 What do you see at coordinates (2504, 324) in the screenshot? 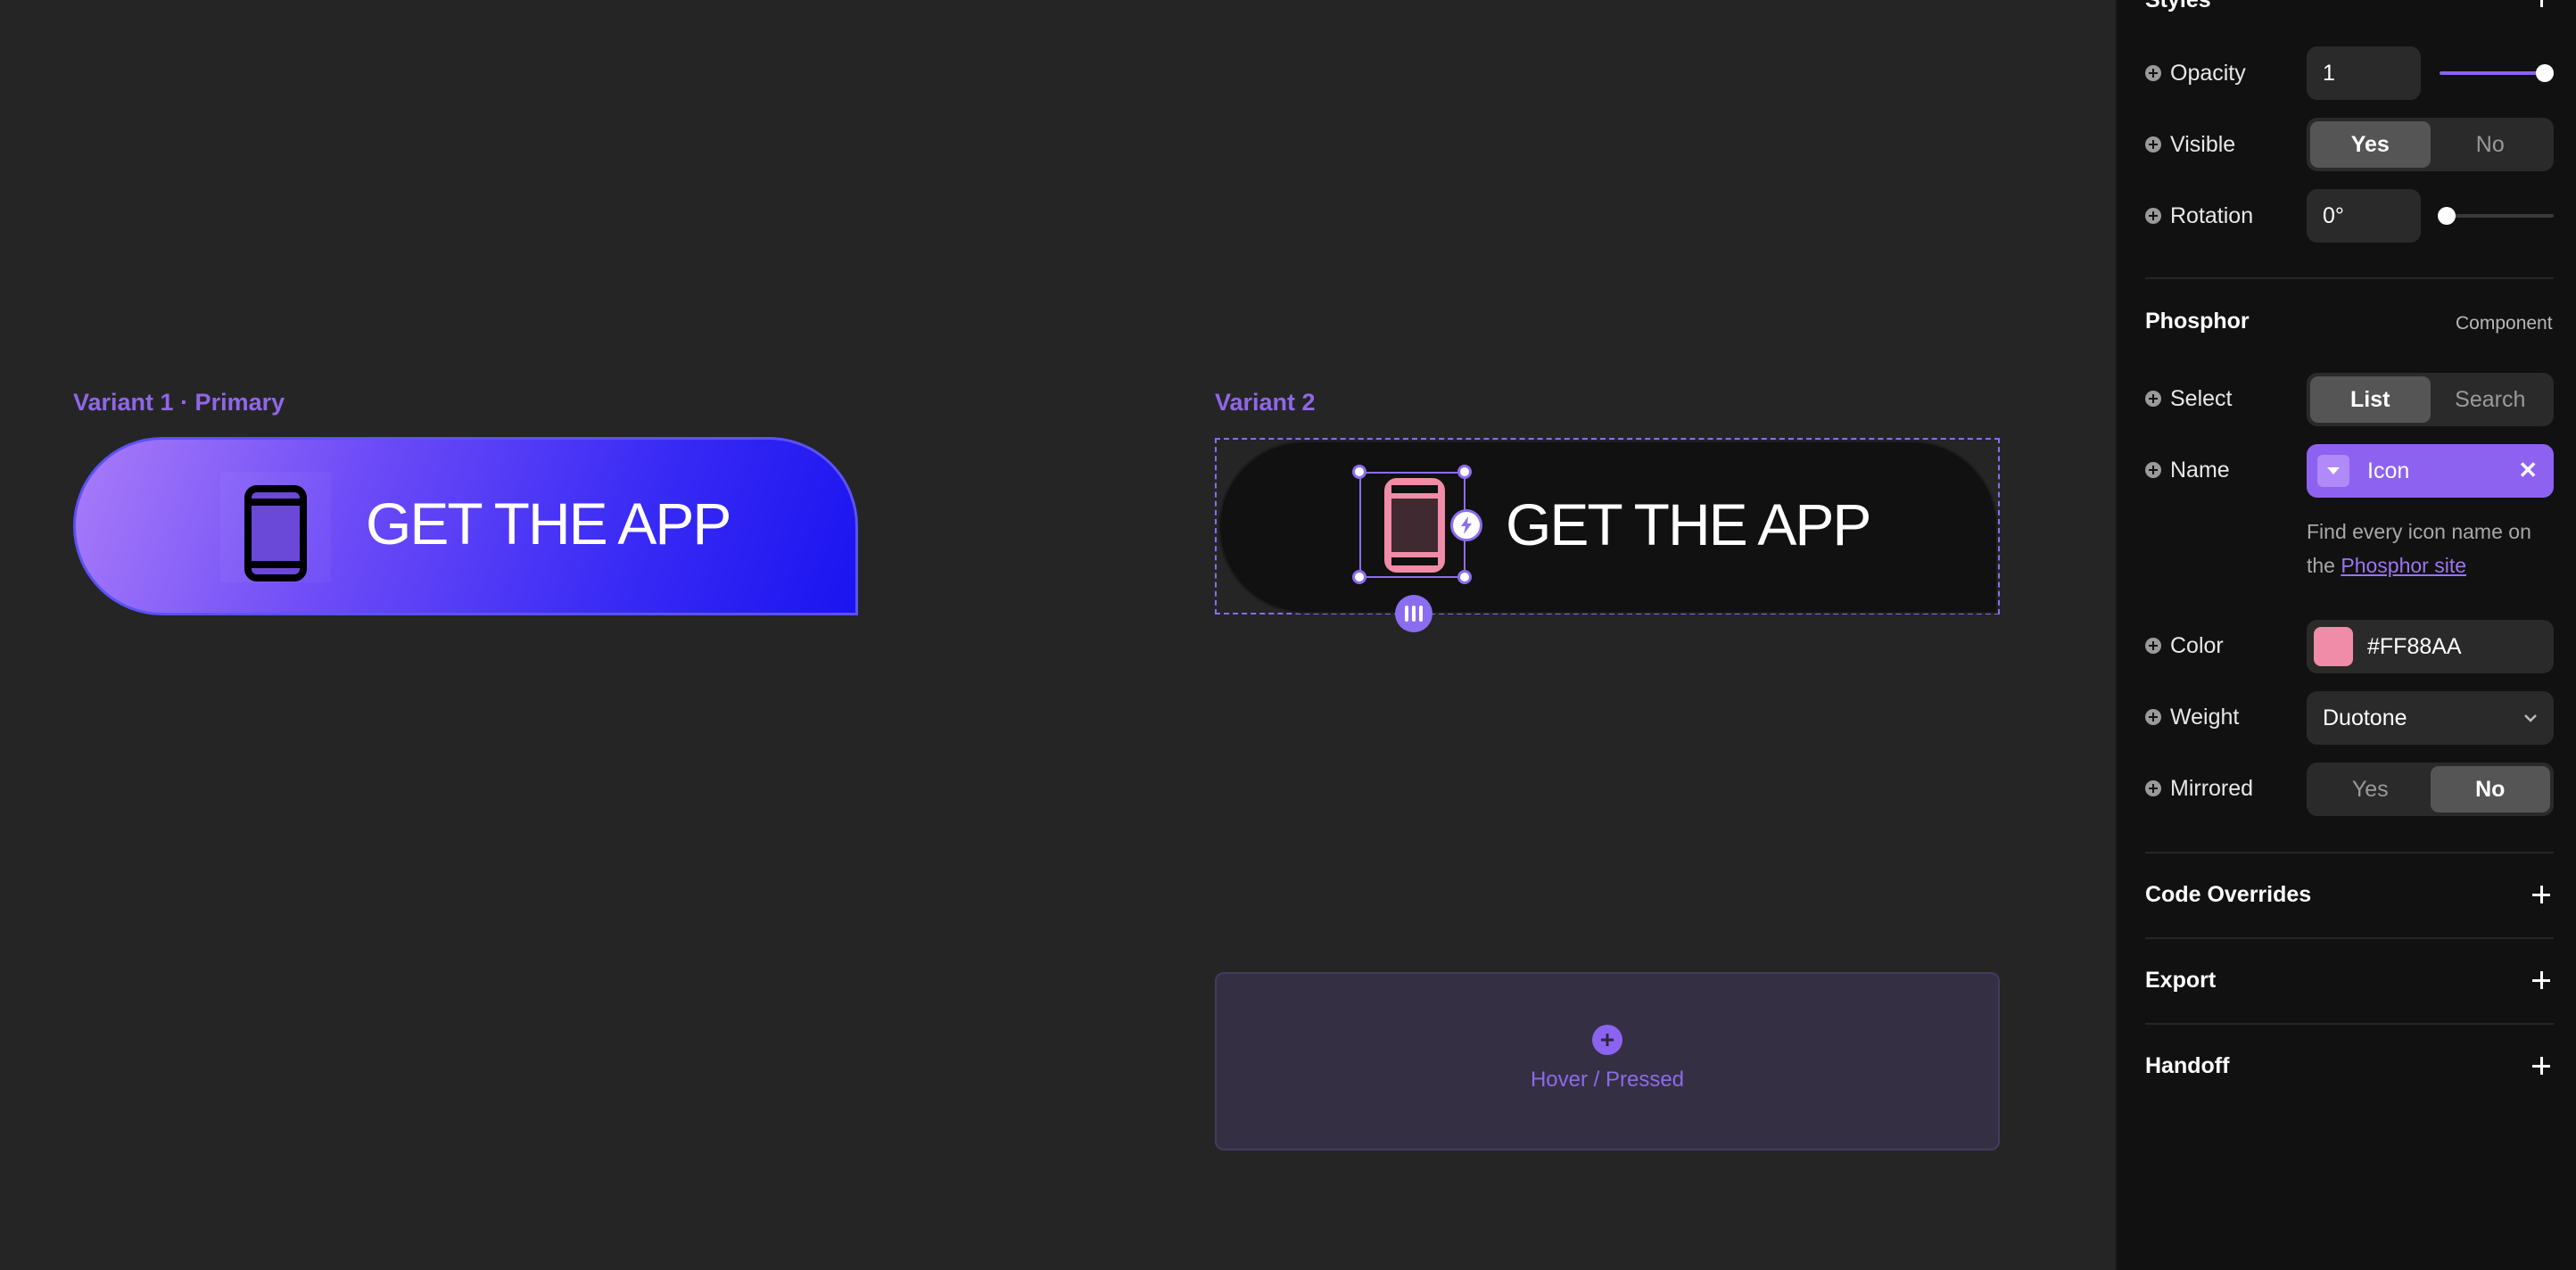
I see `component-label: Component` at bounding box center [2504, 324].